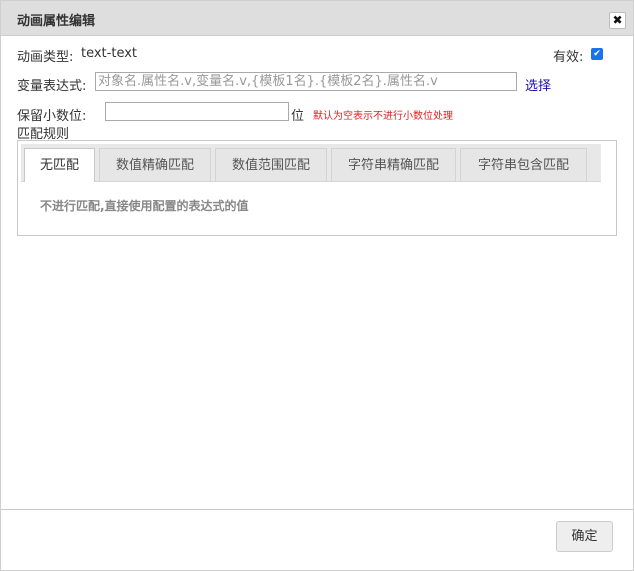 This screenshot has width=634, height=571. Describe the element at coordinates (298, 116) in the screenshot. I see `decimal-unit: 位` at that location.